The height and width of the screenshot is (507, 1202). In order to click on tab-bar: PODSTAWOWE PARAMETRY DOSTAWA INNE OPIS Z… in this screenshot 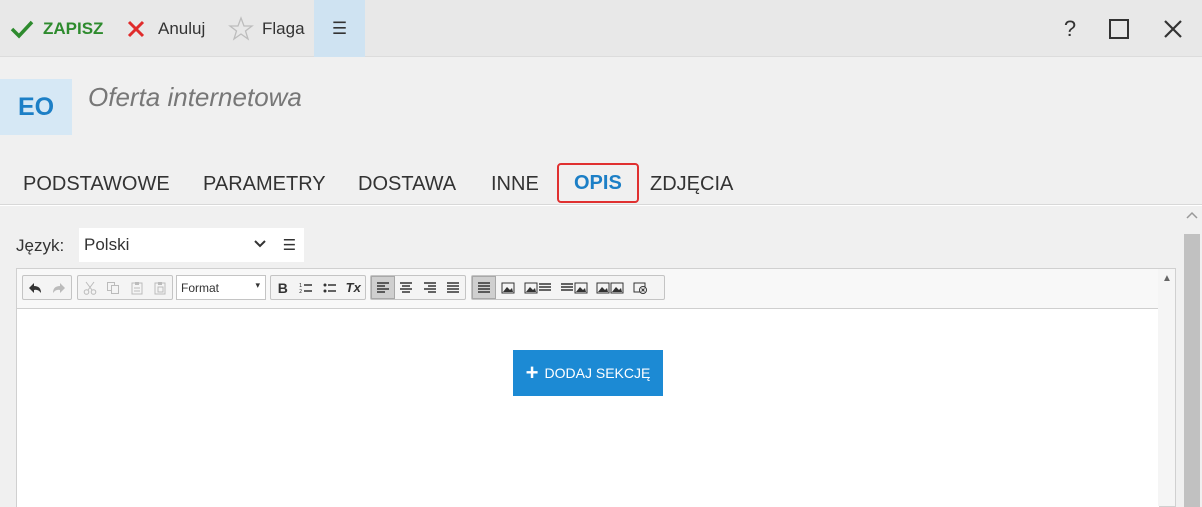, I will do `click(601, 184)`.